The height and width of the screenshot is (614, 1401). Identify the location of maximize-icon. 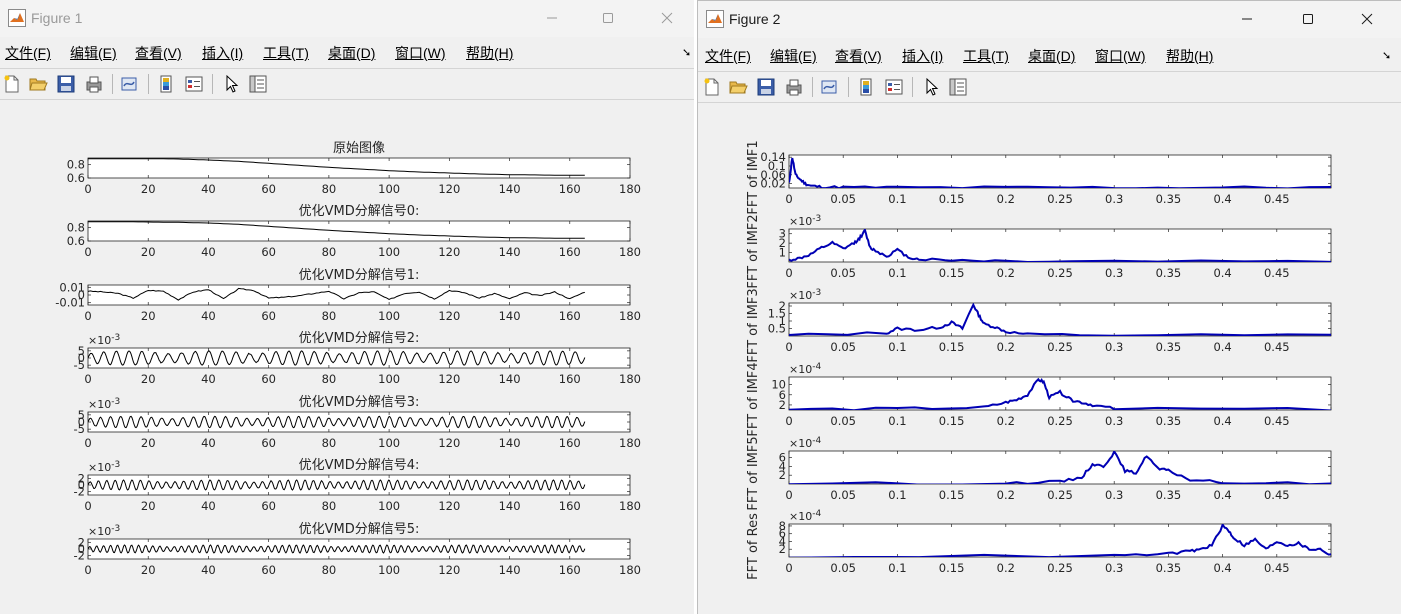
(608, 18).